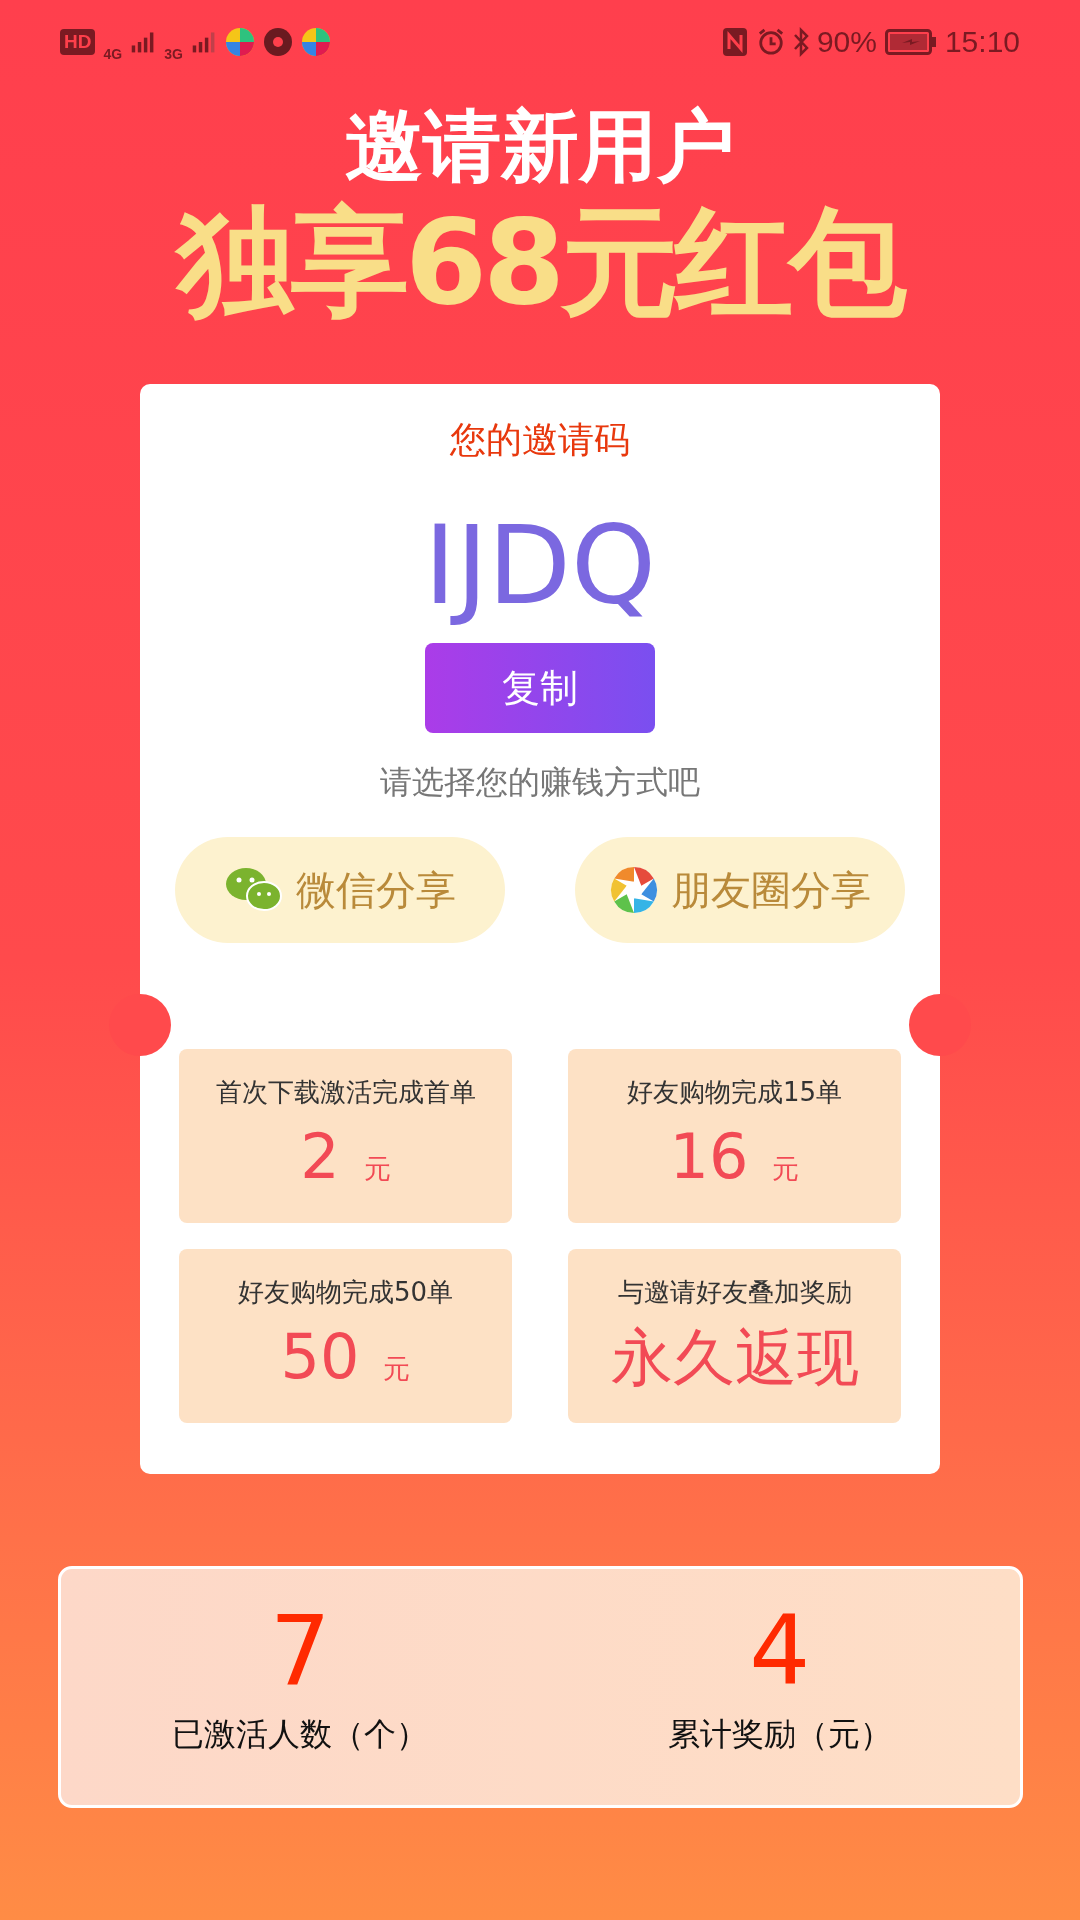  Describe the element at coordinates (800, 42) in the screenshot. I see `bluetooth-icon` at that location.